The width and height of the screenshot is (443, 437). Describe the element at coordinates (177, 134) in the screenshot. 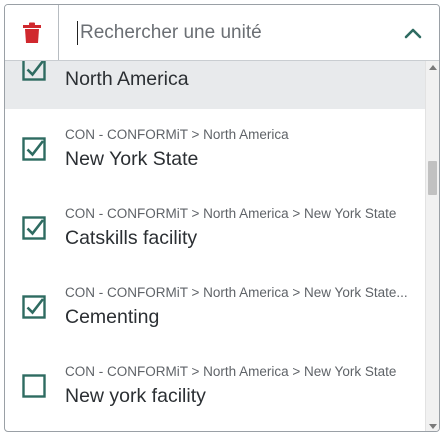

I see `list-item-path: CON - CONFORMiT > North America` at that location.